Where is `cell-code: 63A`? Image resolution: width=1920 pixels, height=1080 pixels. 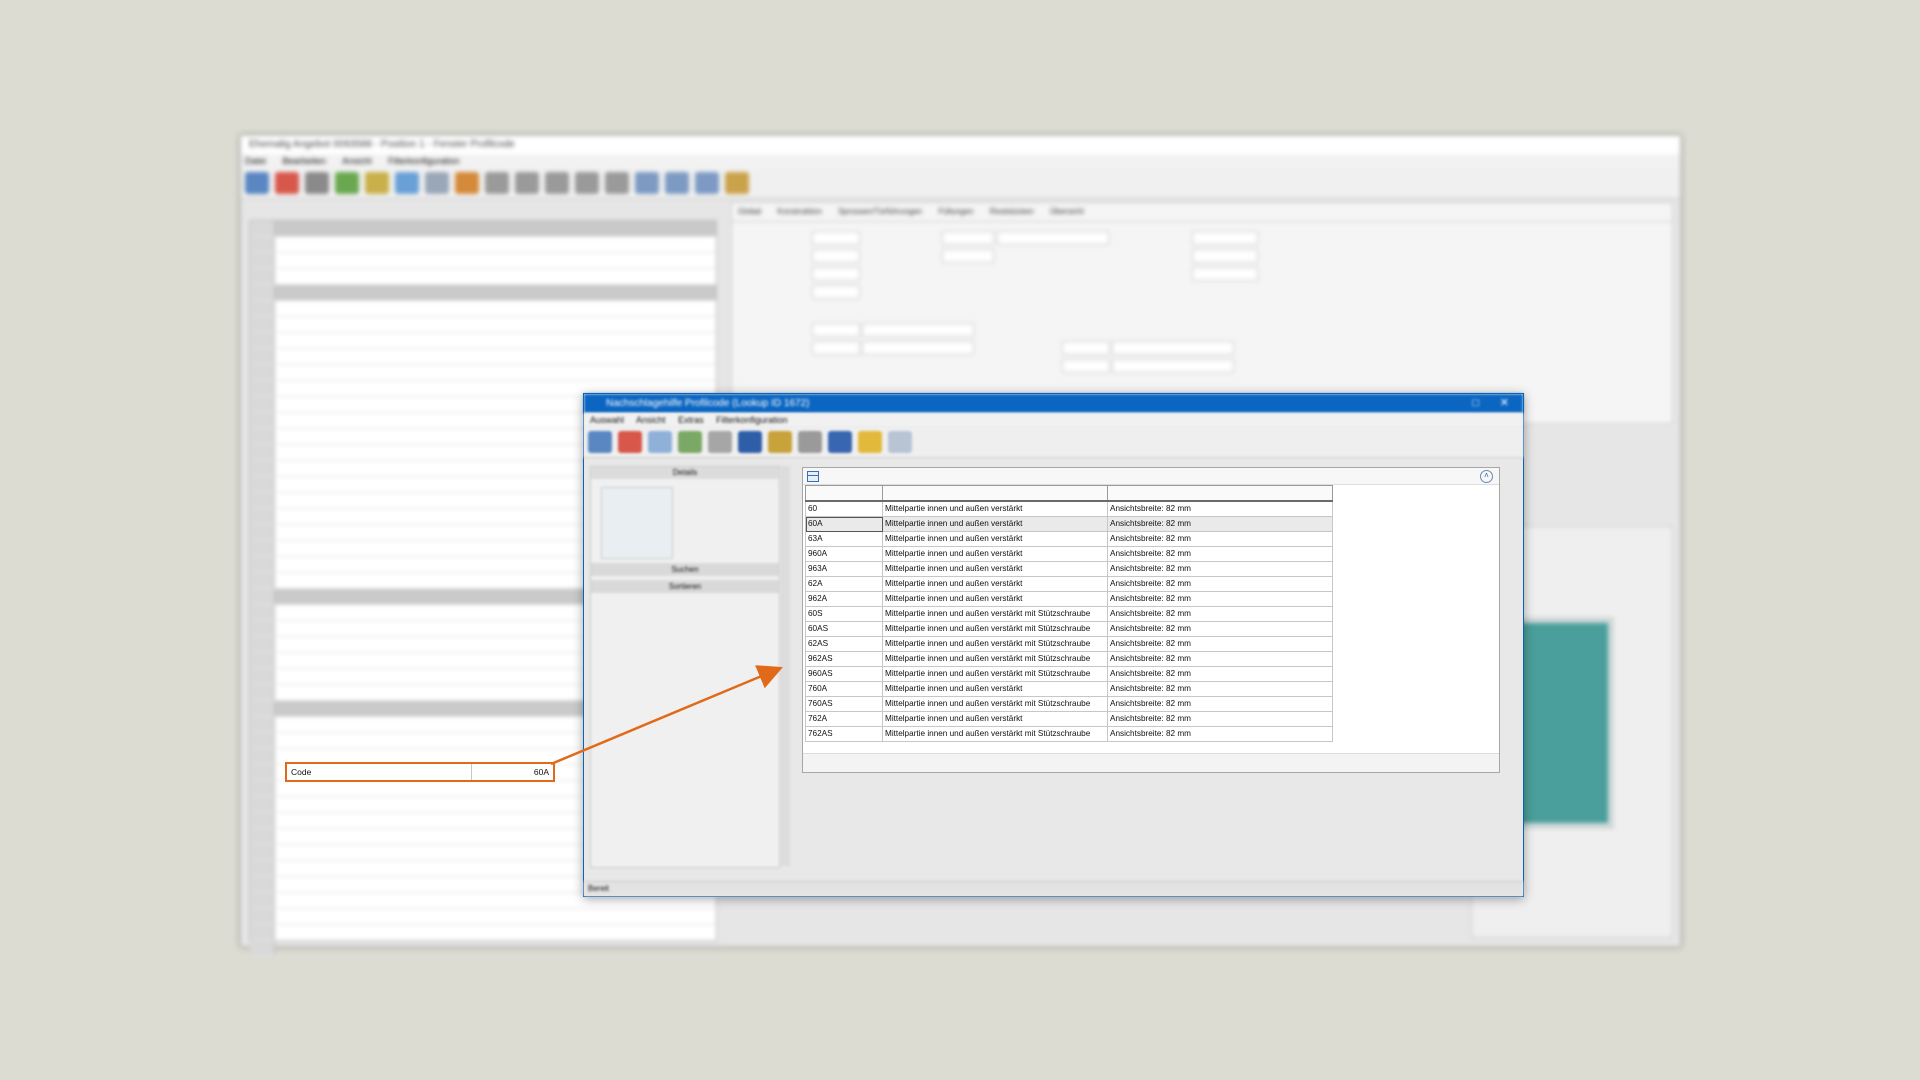 cell-code: 63A is located at coordinates (844, 539).